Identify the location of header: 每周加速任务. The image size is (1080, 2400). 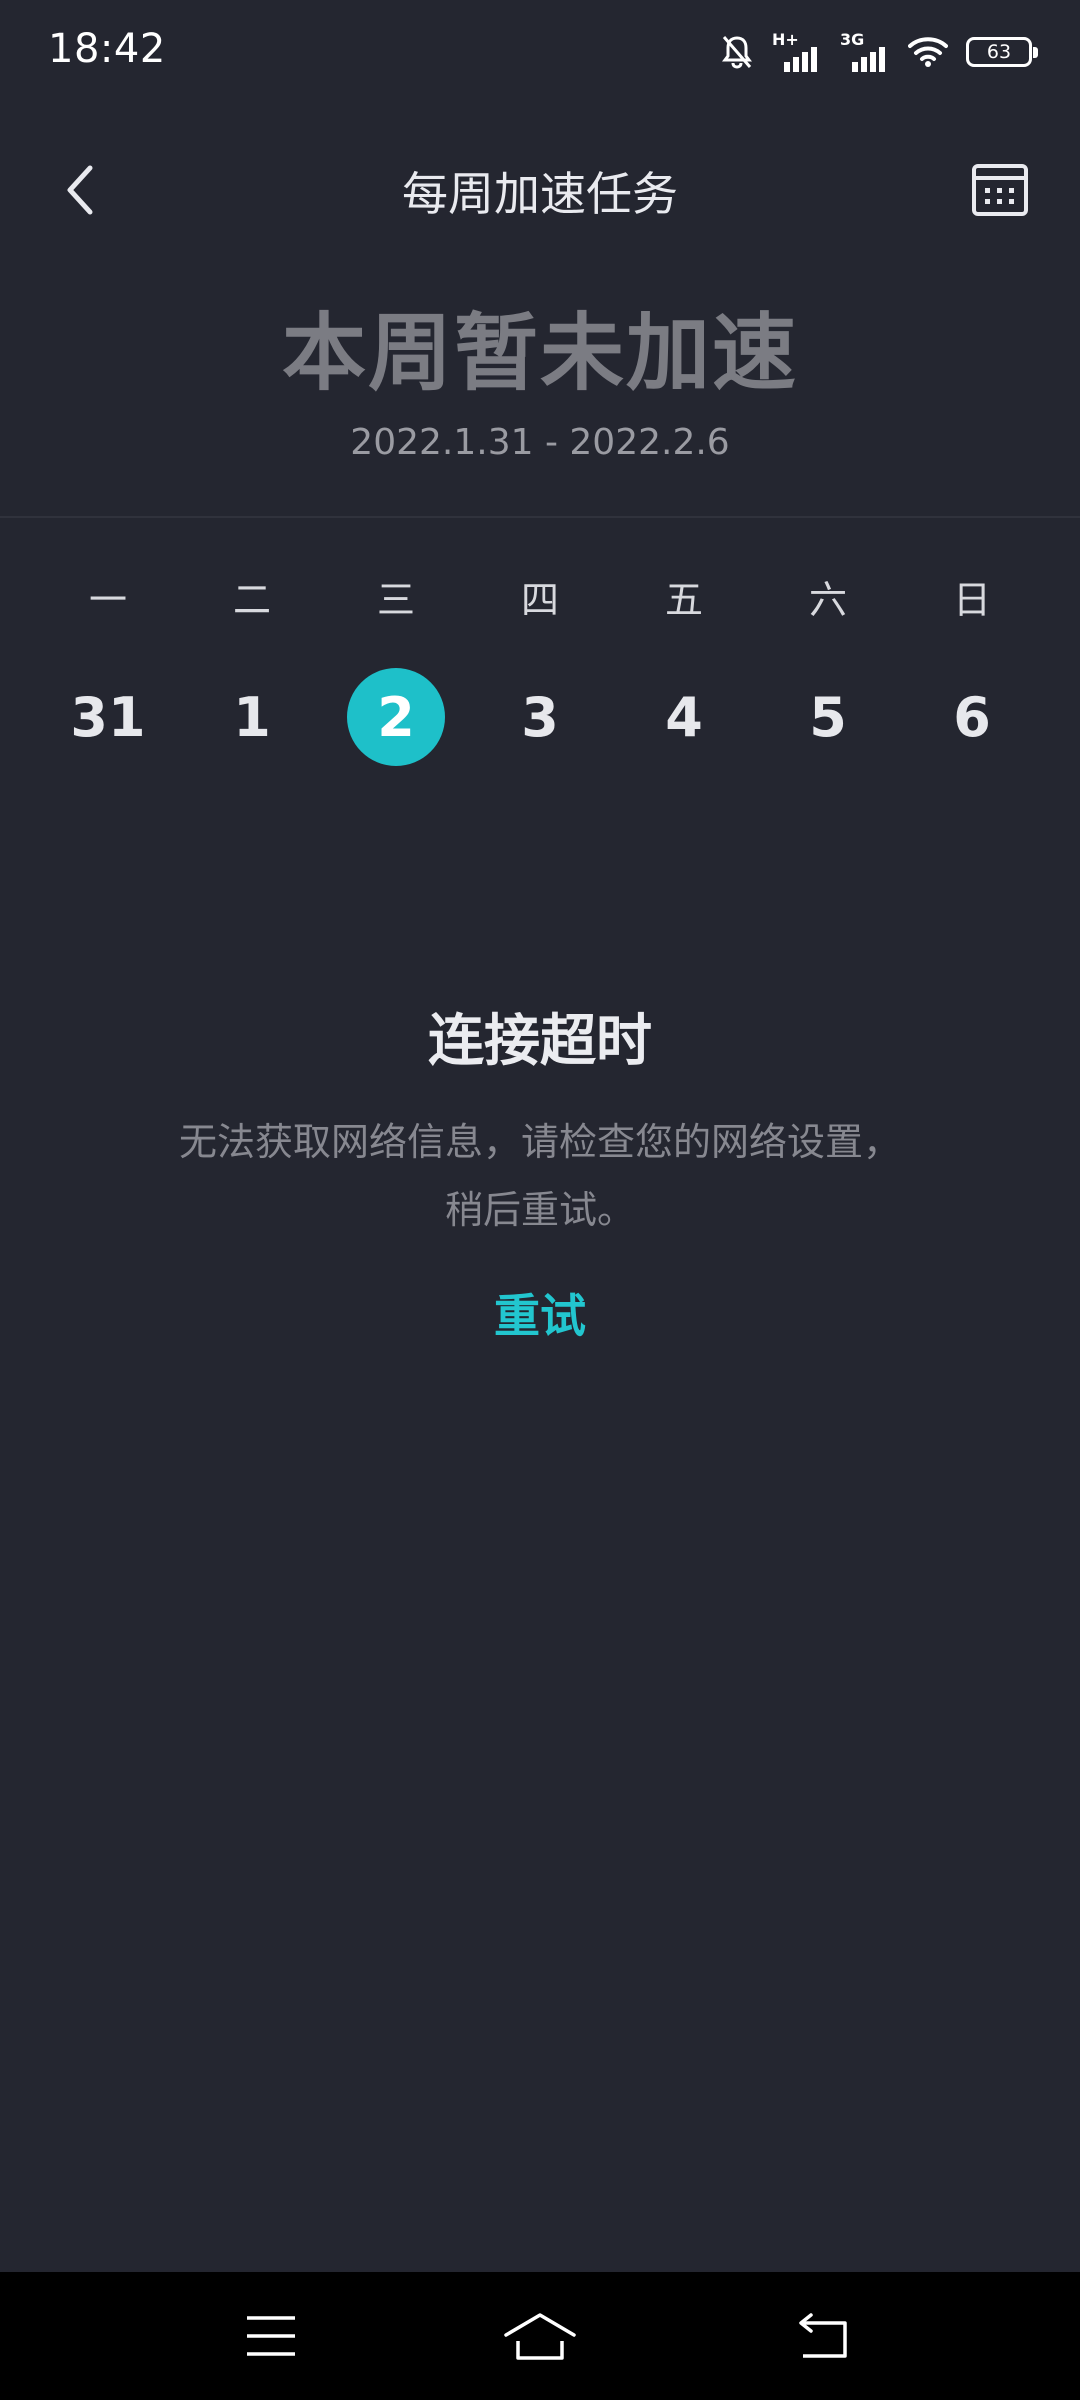
(540, 190).